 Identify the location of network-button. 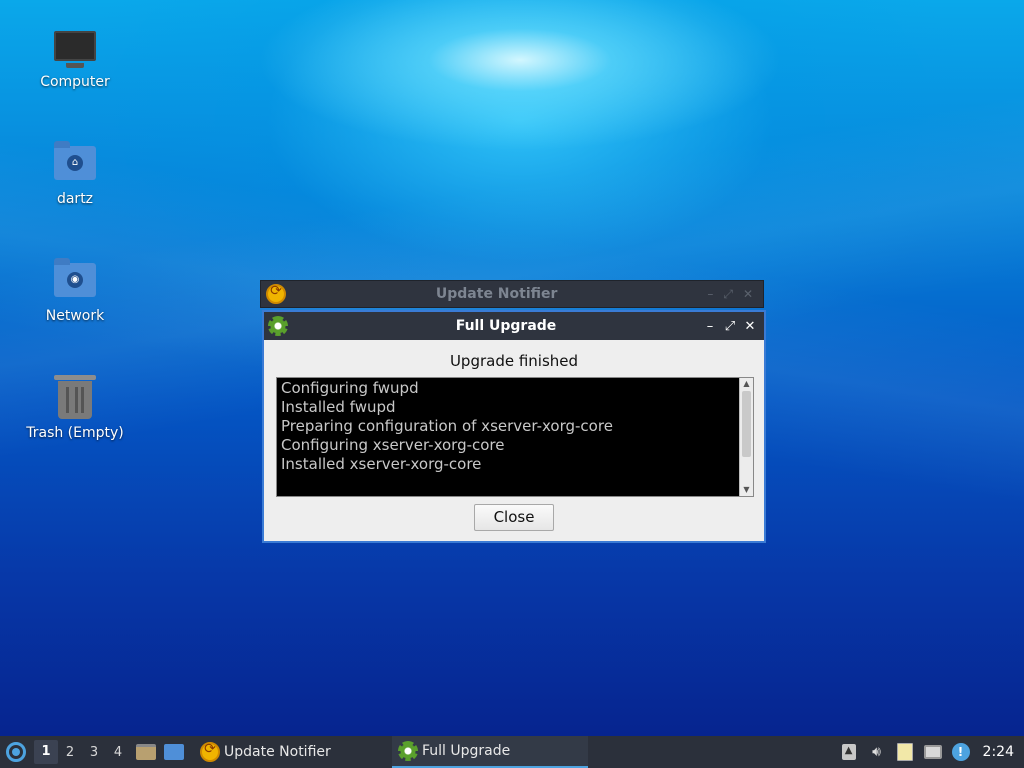
(933, 752).